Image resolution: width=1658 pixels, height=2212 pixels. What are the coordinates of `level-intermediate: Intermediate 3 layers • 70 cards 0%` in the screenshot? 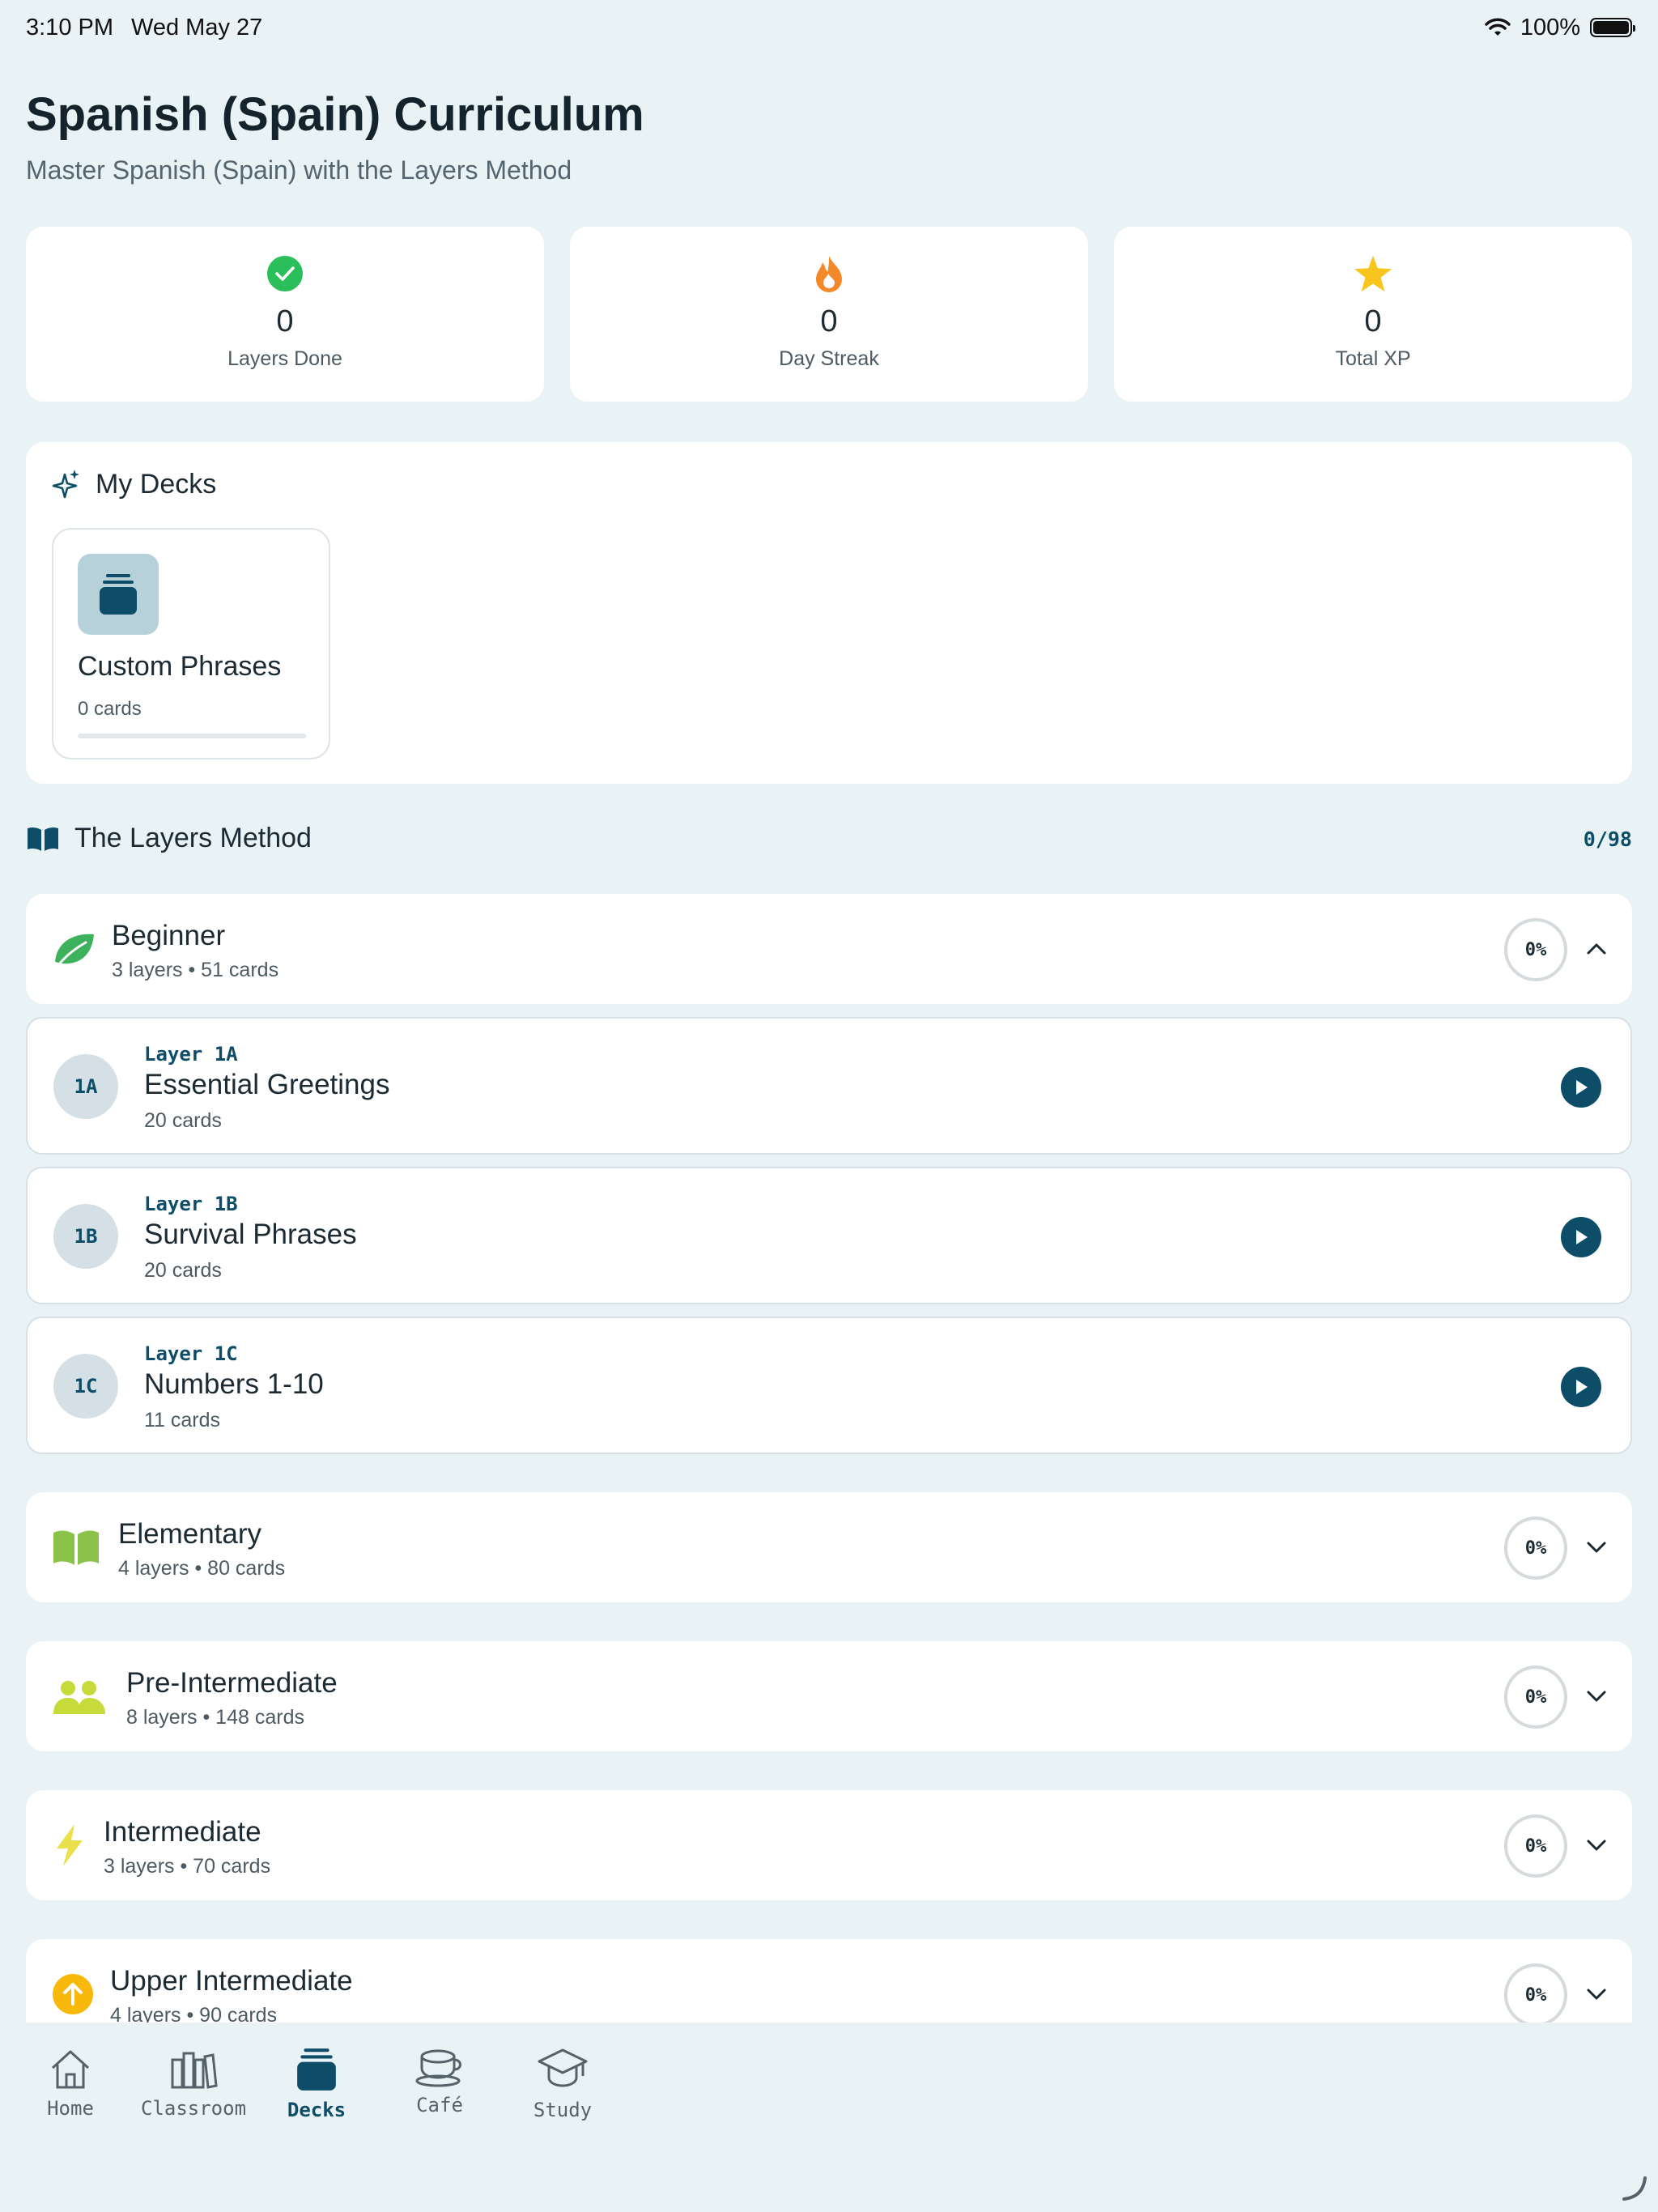 It's located at (829, 1845).